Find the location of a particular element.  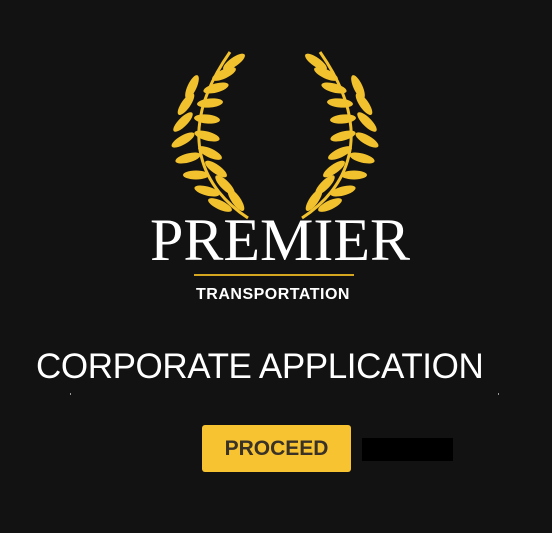

brand-name: PREMIER is located at coordinates (280, 240).